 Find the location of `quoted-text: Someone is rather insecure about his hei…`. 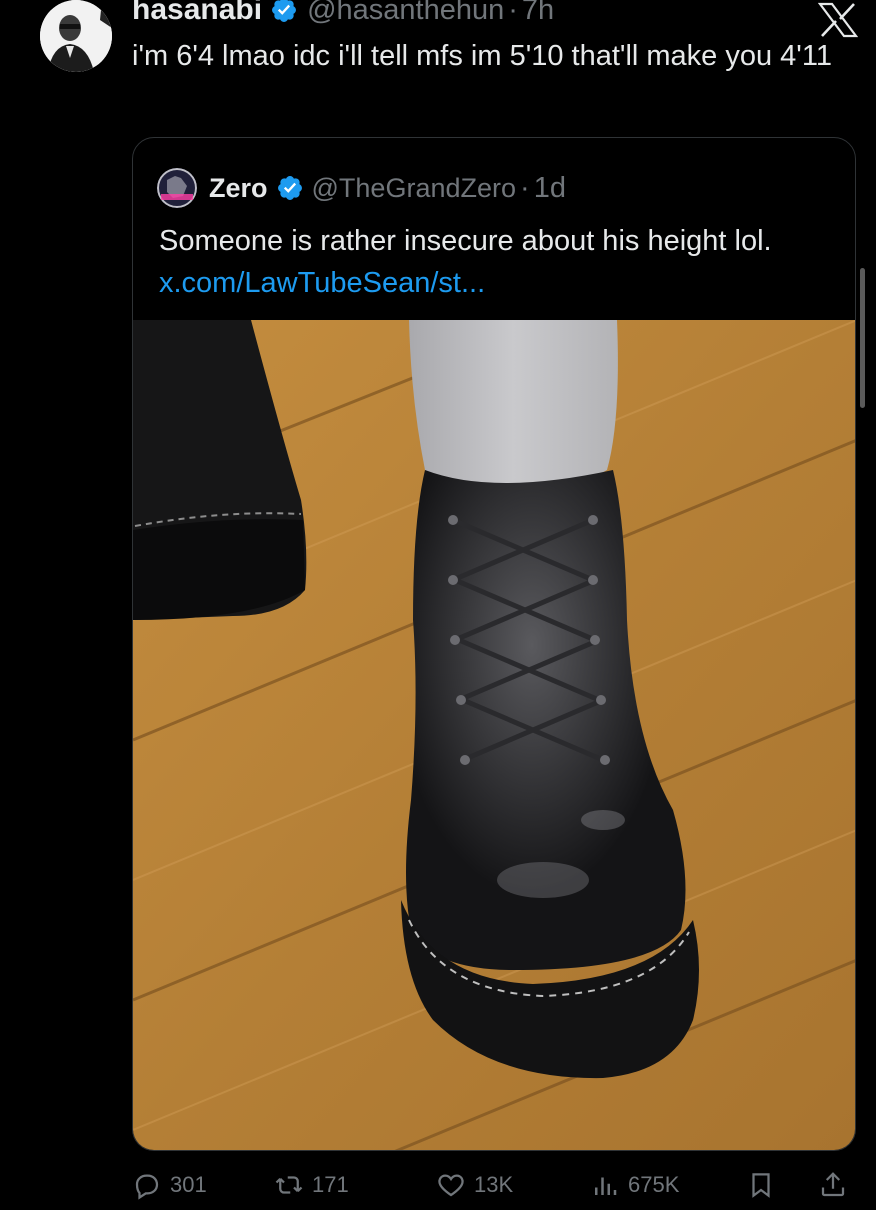

quoted-text: Someone is rather insecure about his hei… is located at coordinates (499, 262).